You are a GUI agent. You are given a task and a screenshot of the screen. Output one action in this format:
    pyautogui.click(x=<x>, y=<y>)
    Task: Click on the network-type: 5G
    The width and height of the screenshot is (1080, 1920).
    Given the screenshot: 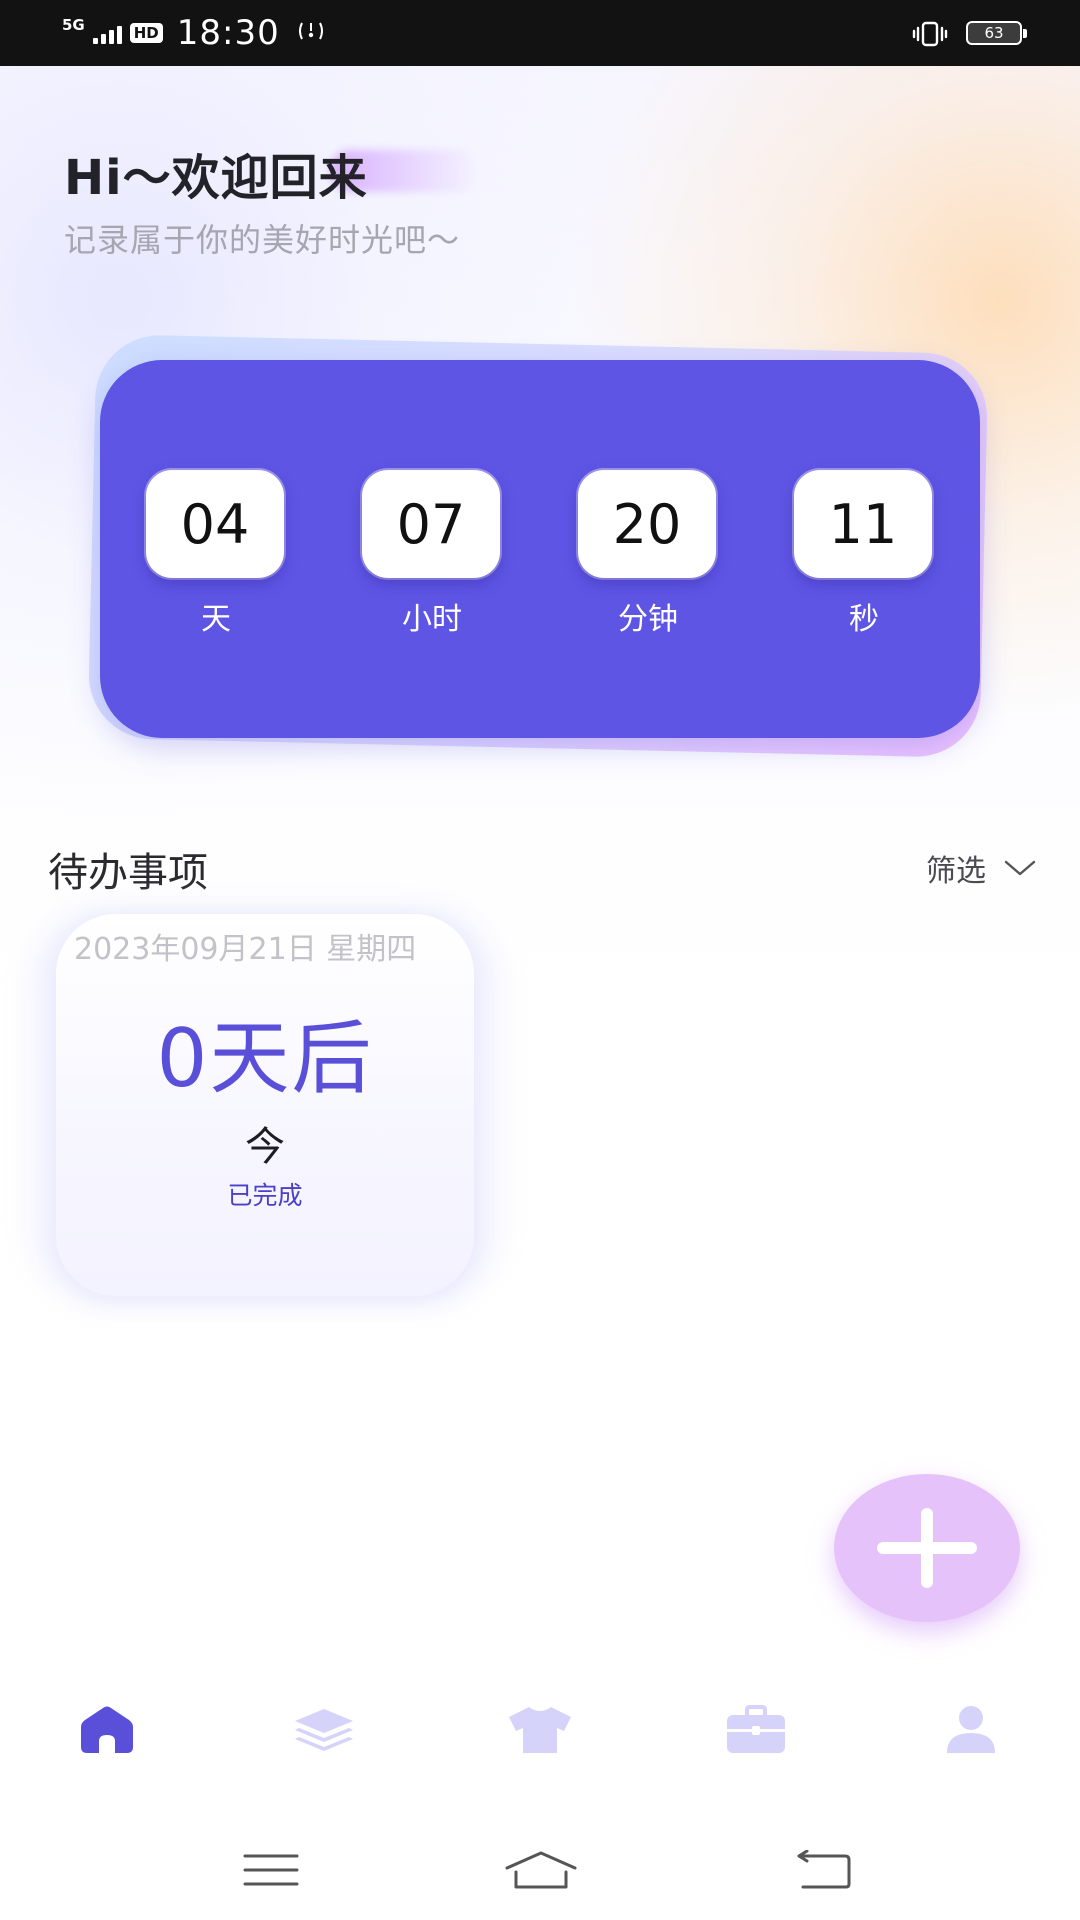 What is the action you would take?
    pyautogui.click(x=73, y=24)
    